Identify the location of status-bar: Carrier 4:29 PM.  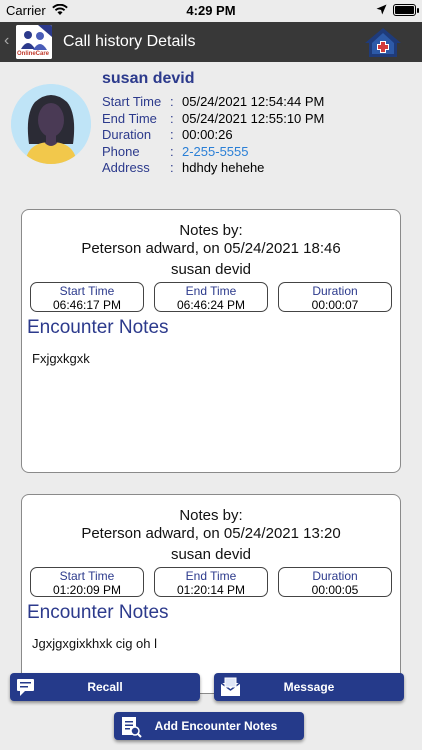
(211, 11).